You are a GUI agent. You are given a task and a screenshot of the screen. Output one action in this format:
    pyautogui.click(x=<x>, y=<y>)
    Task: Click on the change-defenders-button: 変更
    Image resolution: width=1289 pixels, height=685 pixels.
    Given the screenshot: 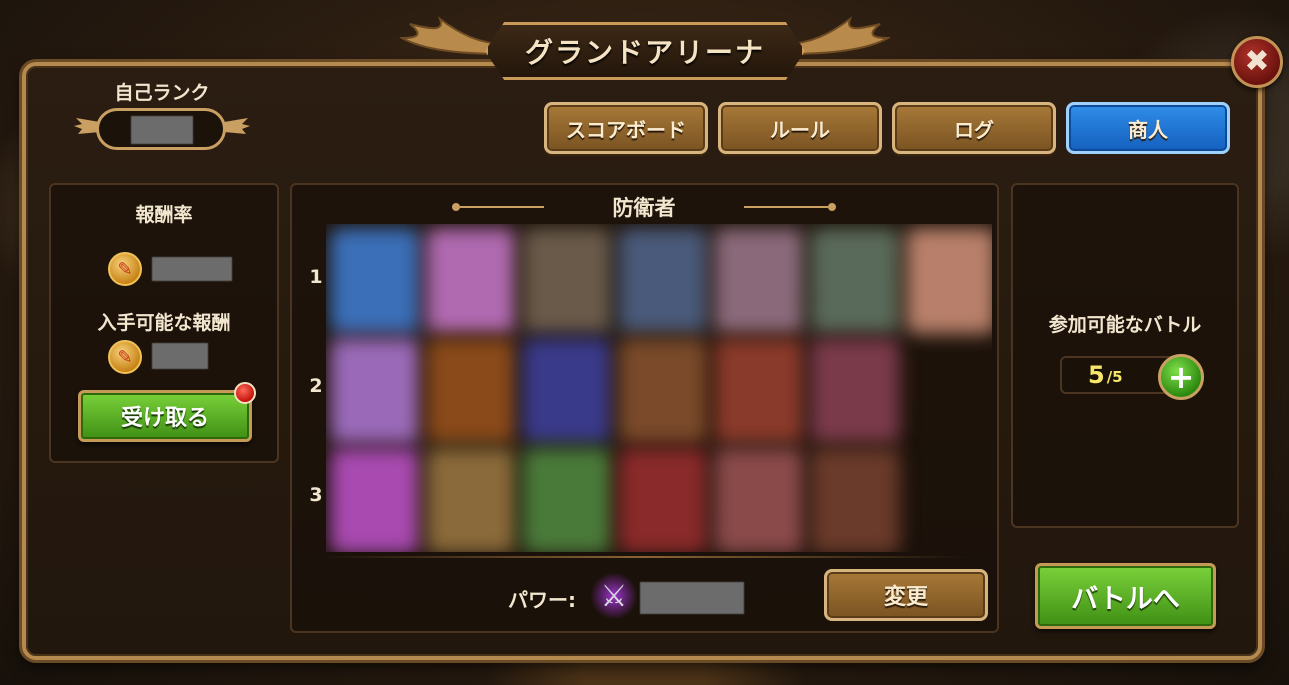 What is the action you would take?
    pyautogui.click(x=906, y=595)
    